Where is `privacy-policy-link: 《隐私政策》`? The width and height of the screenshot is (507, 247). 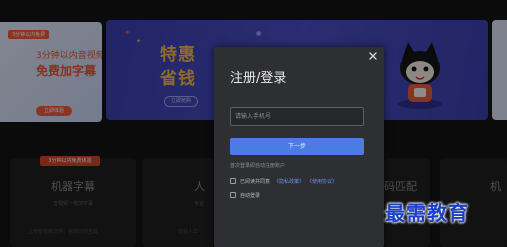 privacy-policy-link: 《隐私政策》 is located at coordinates (289, 181).